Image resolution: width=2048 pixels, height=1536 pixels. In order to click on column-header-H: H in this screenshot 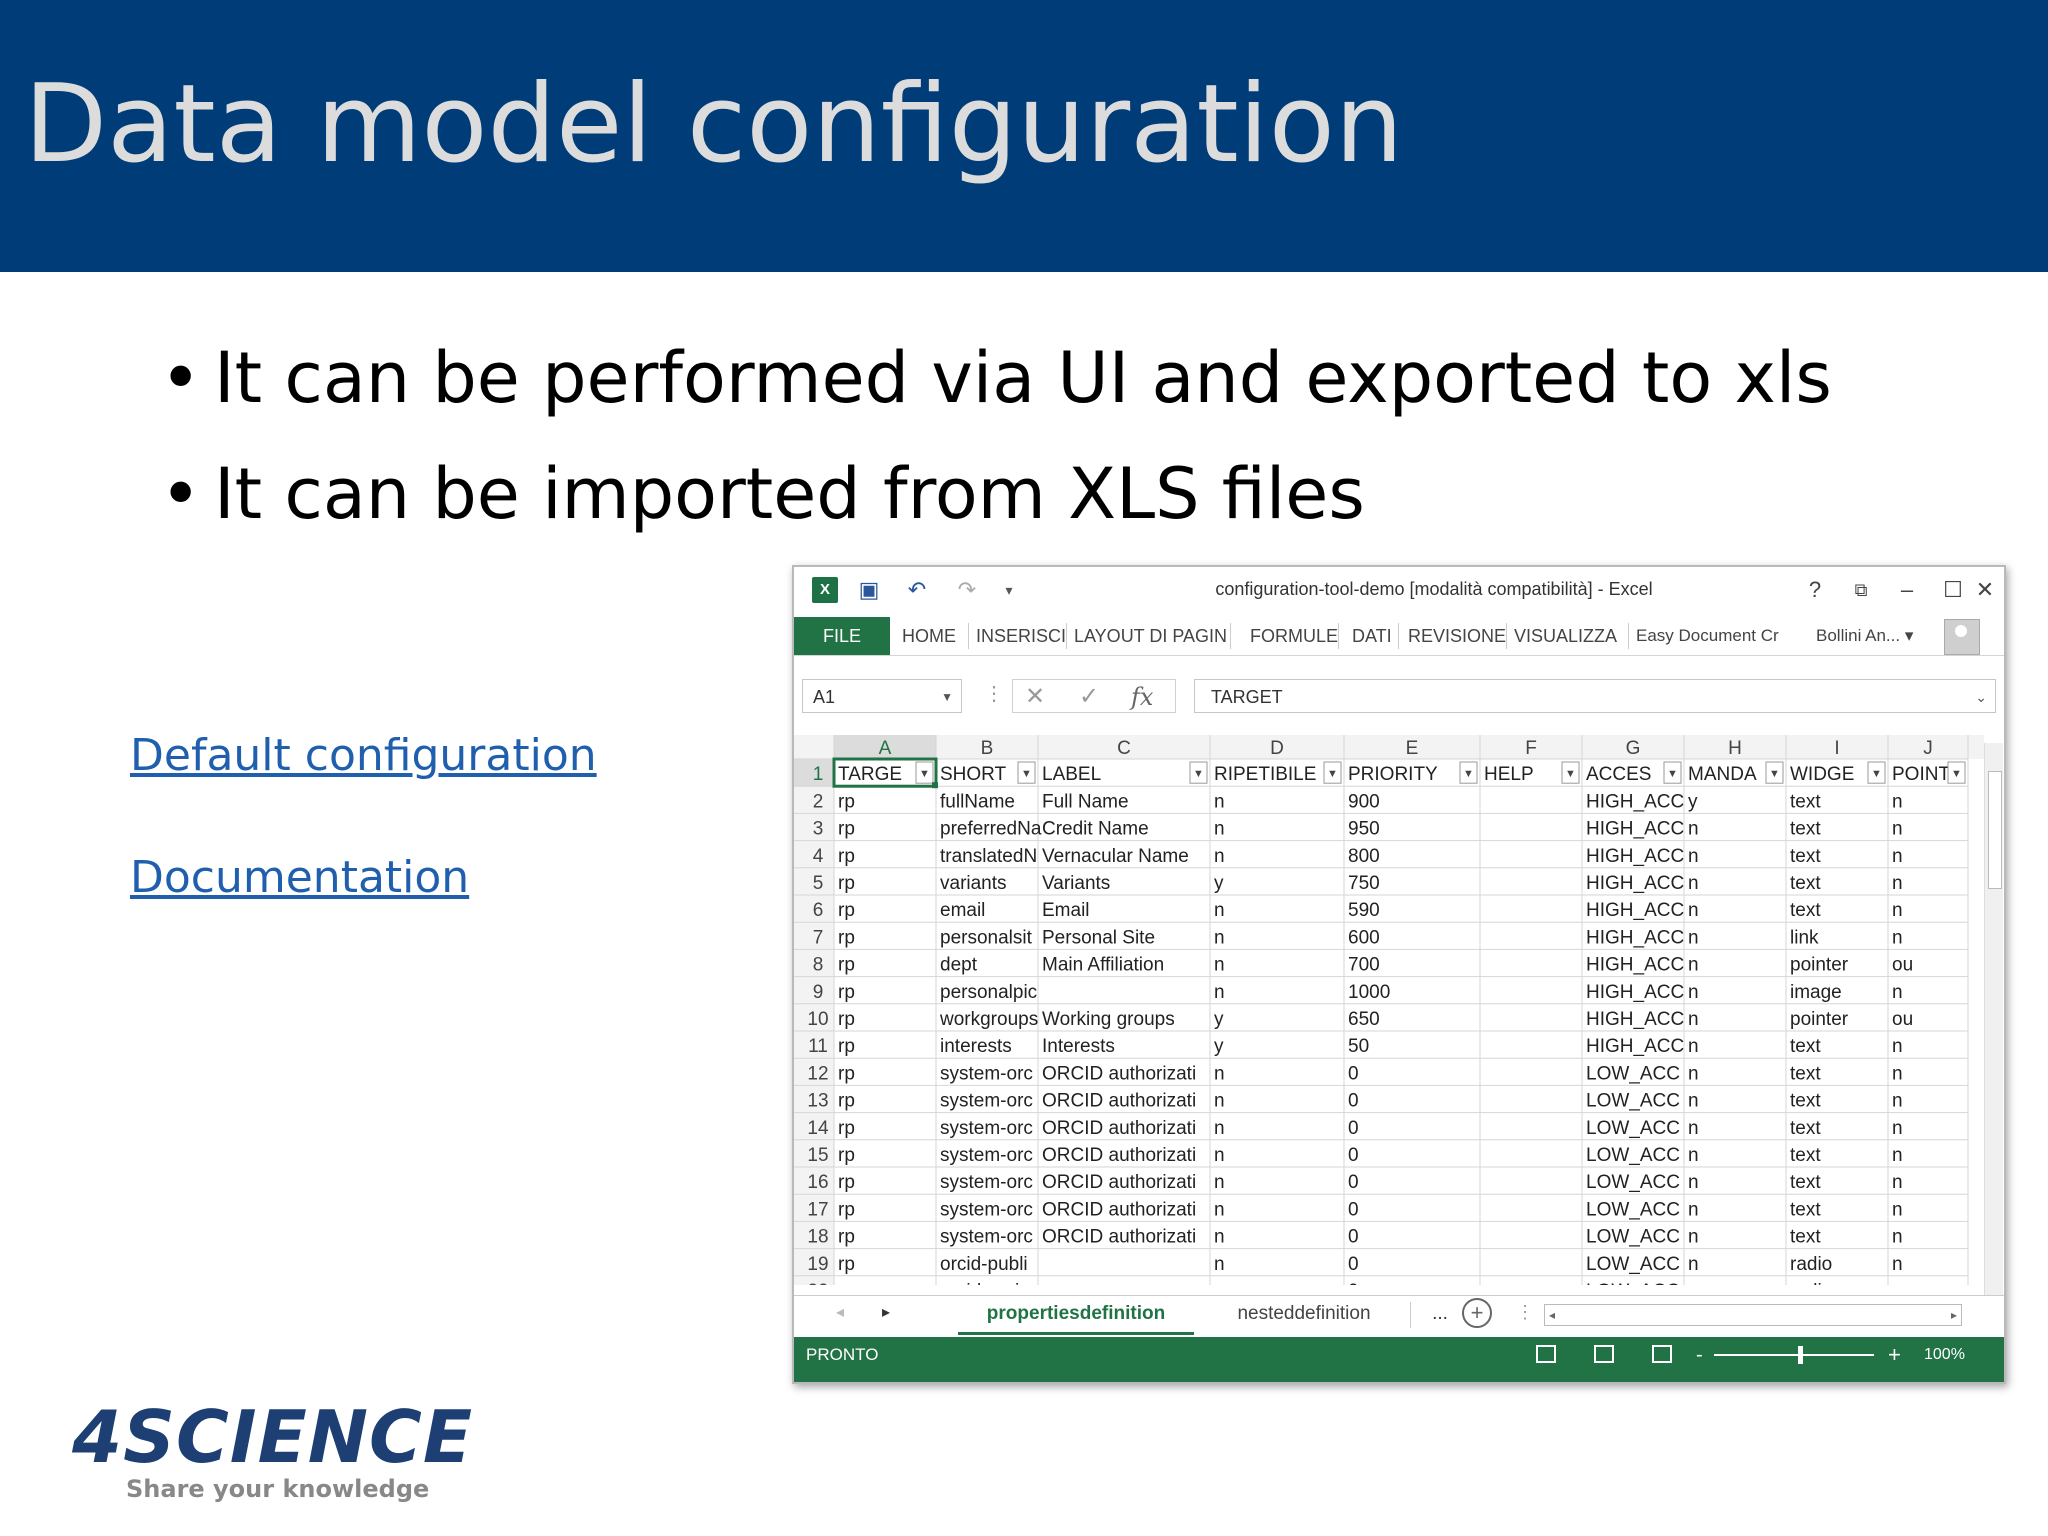, I will do `click(1735, 748)`.